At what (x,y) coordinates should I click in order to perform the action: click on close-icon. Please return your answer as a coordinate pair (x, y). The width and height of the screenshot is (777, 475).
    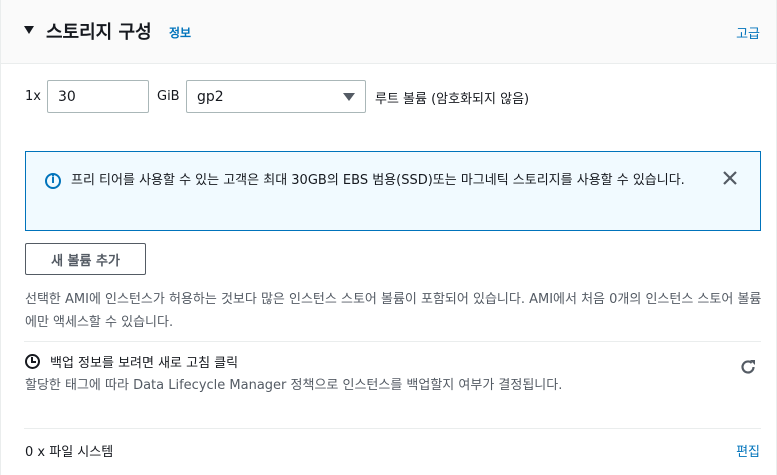
    Looking at the image, I should click on (730, 178).